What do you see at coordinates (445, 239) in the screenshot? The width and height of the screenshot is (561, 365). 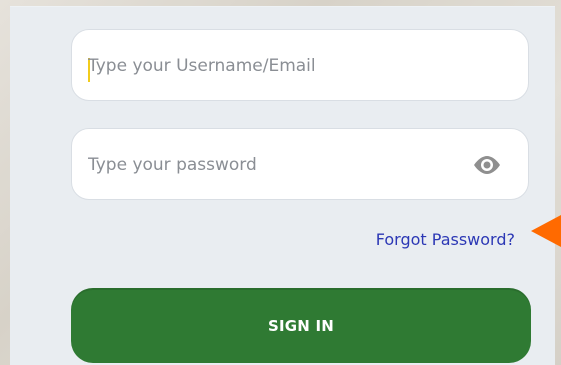 I see `forgot-password-link: Forgot Password?` at bounding box center [445, 239].